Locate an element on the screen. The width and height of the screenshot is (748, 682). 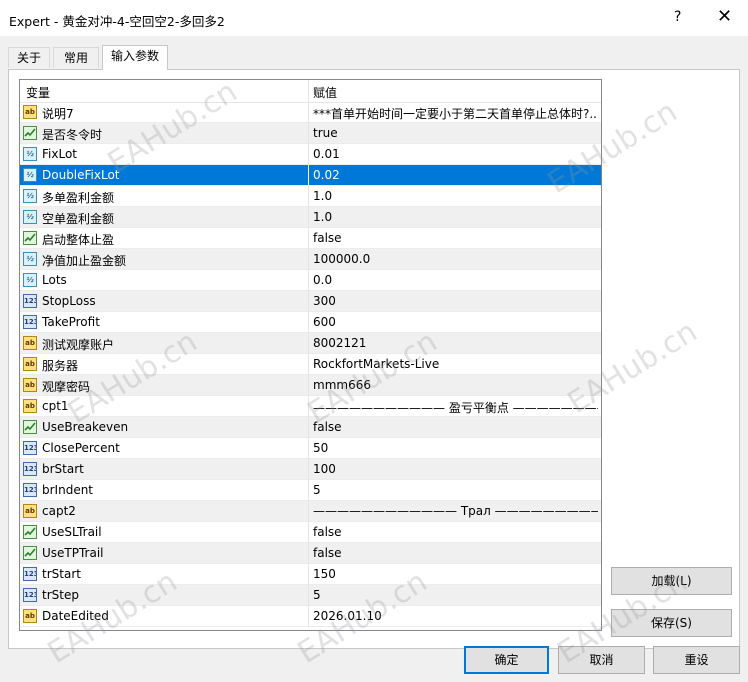
reset-button: 重设 is located at coordinates (696, 660).